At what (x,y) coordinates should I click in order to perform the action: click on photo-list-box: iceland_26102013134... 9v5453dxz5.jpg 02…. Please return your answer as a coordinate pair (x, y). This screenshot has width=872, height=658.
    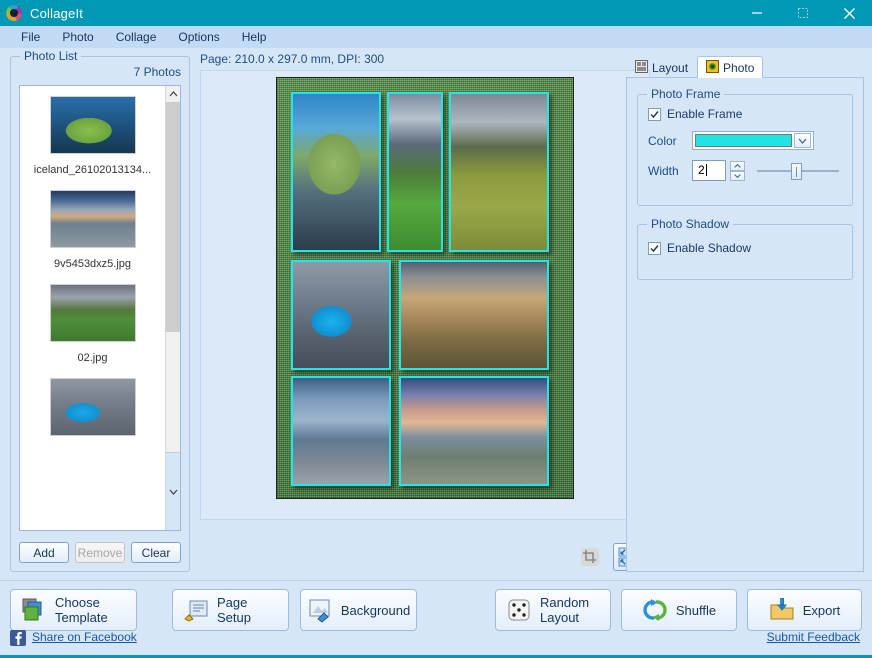
    Looking at the image, I should click on (100, 308).